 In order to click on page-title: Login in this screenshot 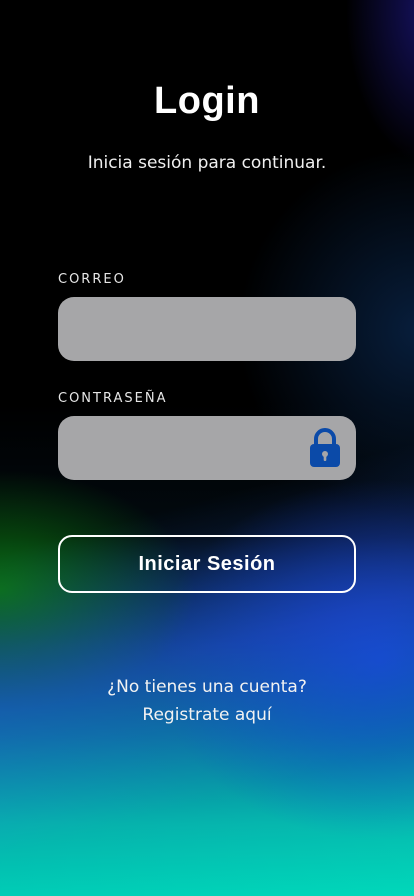, I will do `click(207, 101)`.